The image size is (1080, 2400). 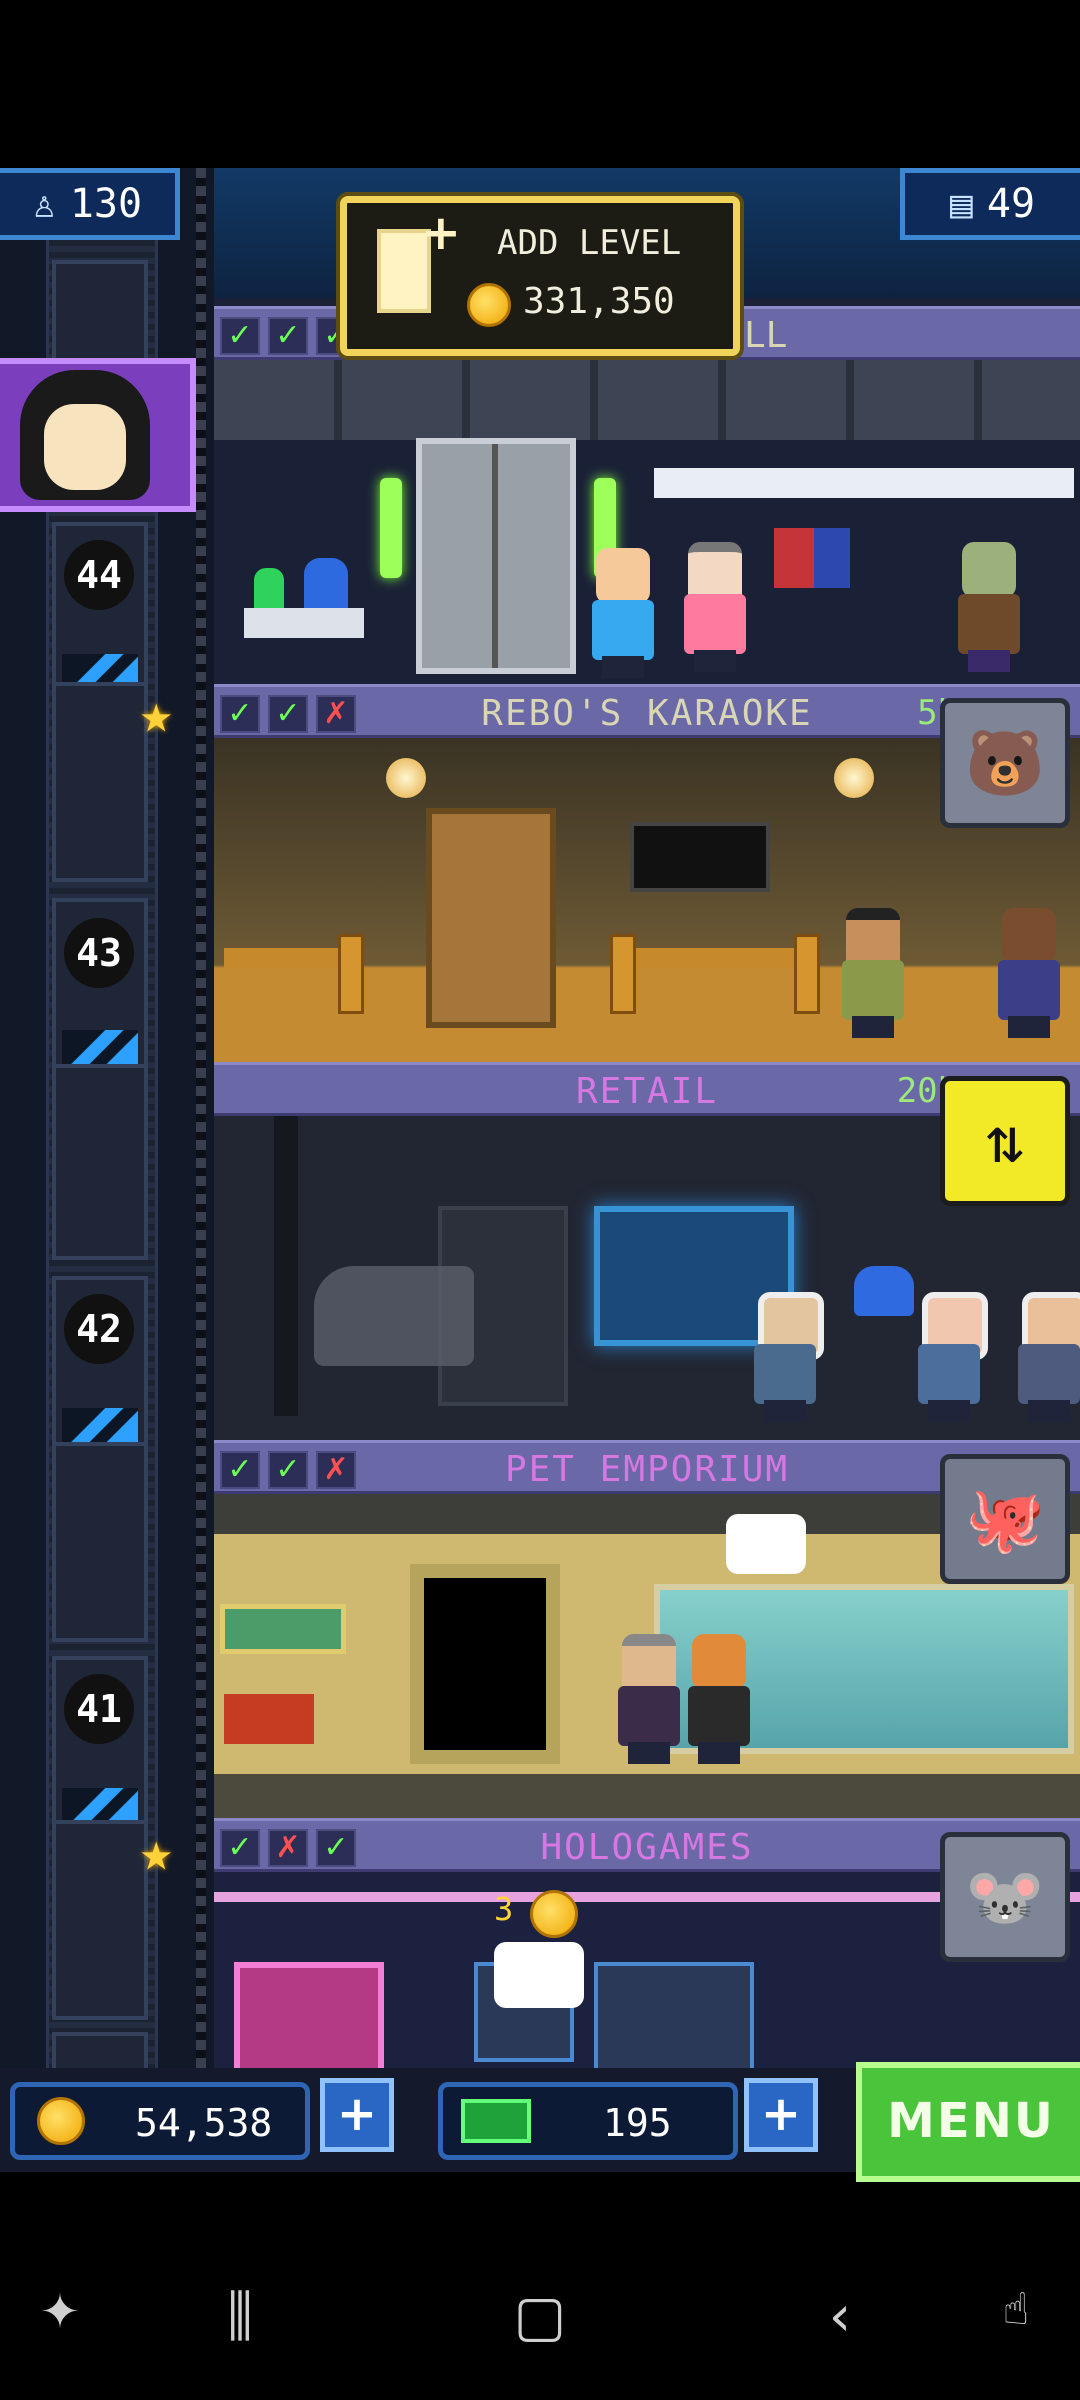 I want to click on bux-icon, so click(x=496, y=2121).